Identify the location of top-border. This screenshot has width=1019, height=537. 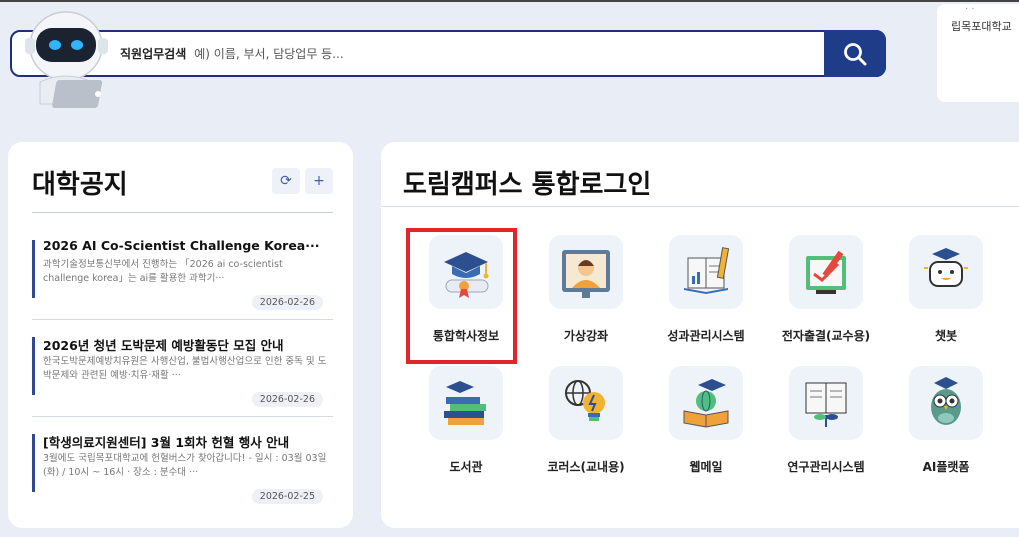
(509, 1).